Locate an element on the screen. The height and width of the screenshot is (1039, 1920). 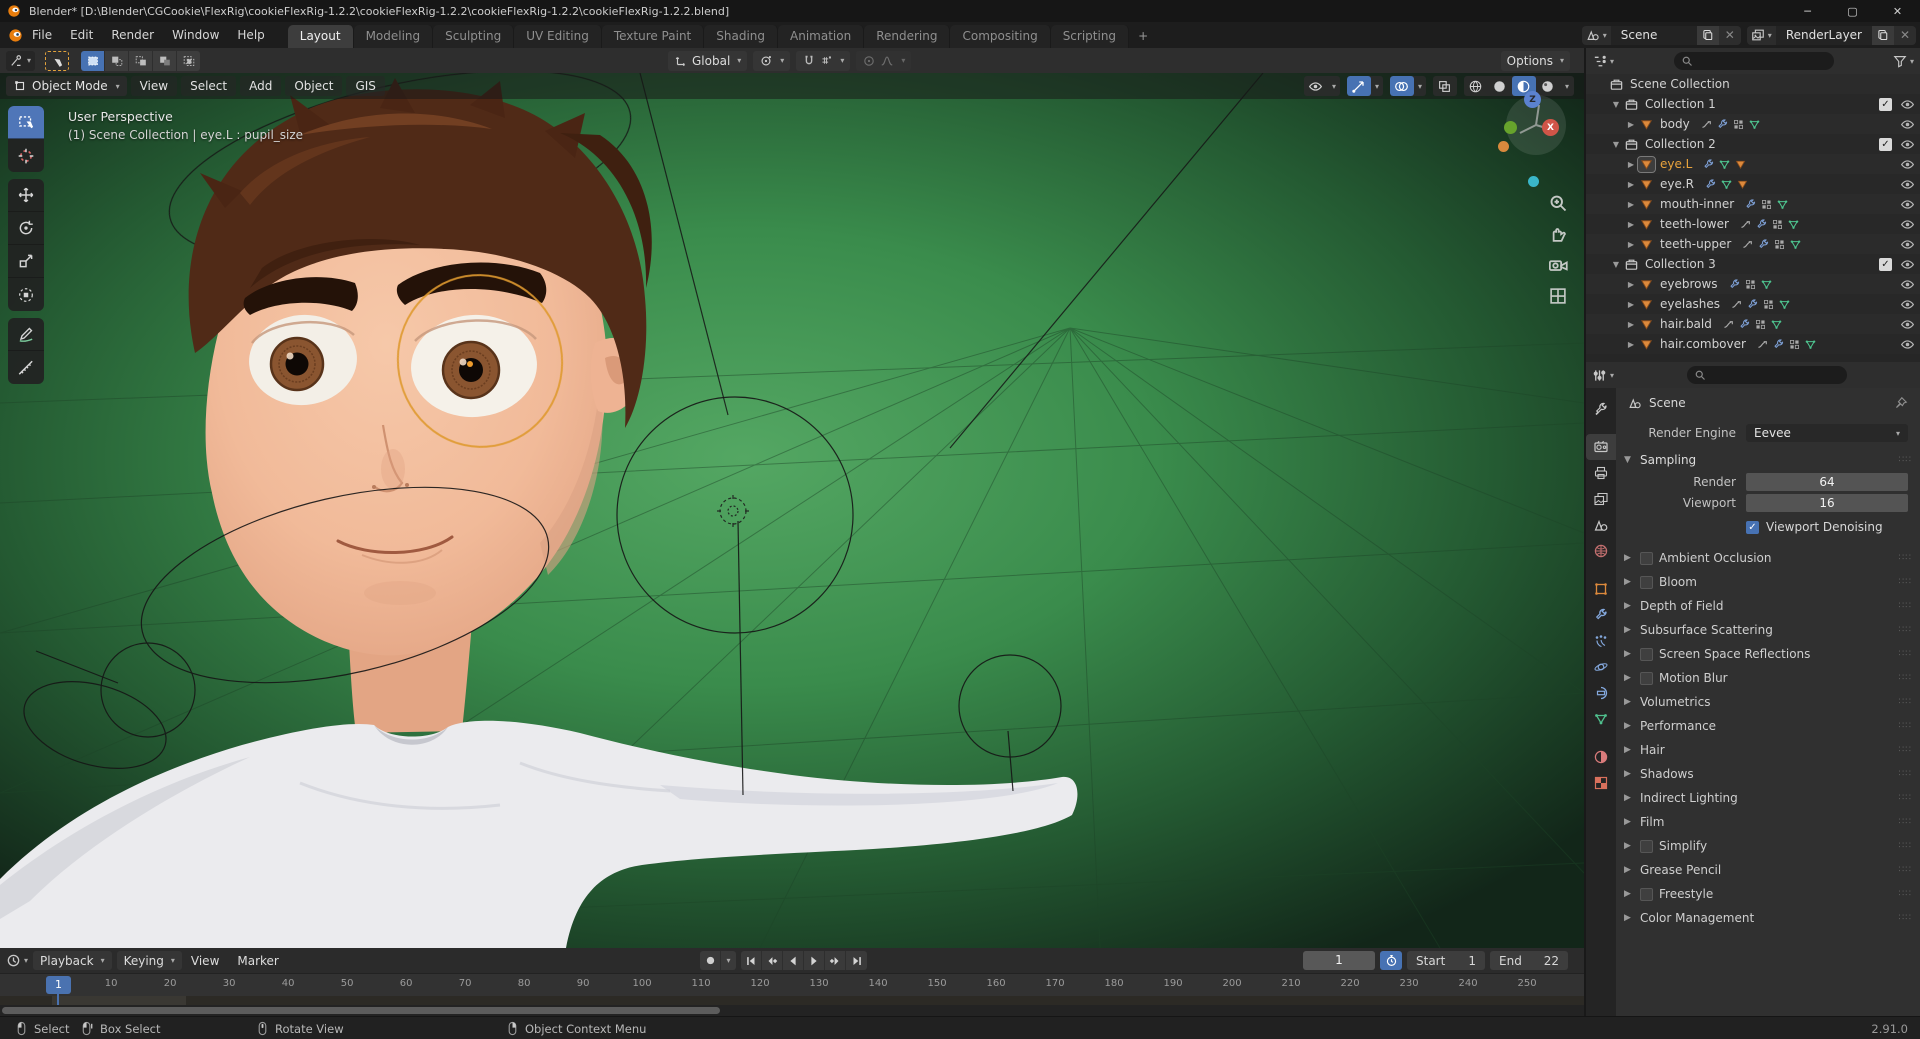
outliner-item-label: eyelashes is located at coordinates (1690, 304).